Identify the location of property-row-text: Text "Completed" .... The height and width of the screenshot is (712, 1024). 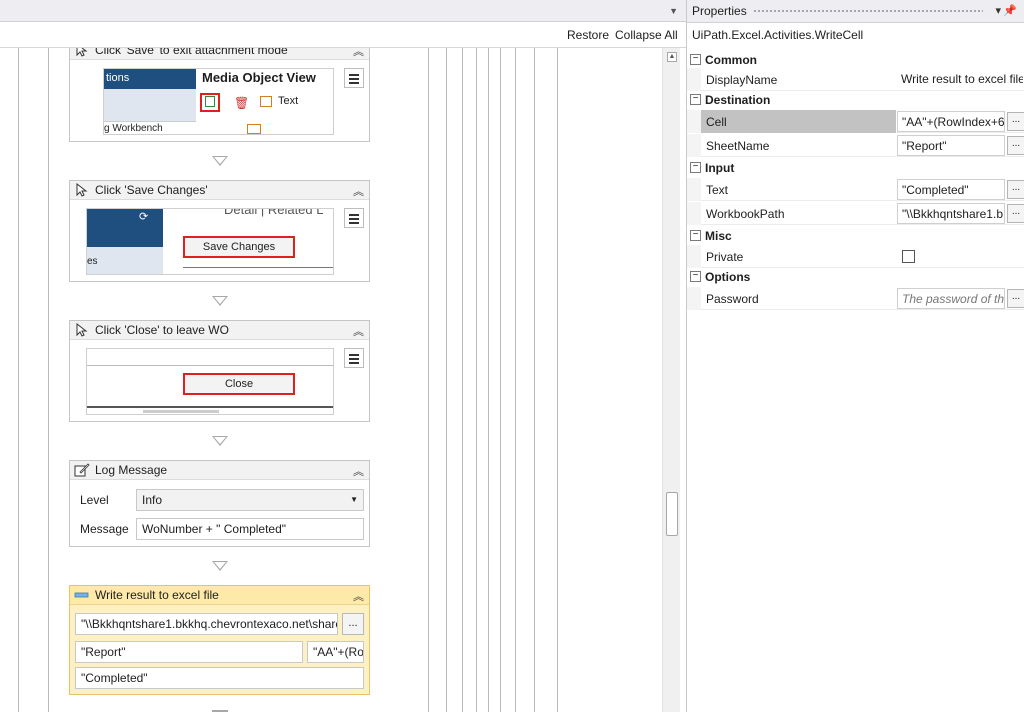
(855, 189).